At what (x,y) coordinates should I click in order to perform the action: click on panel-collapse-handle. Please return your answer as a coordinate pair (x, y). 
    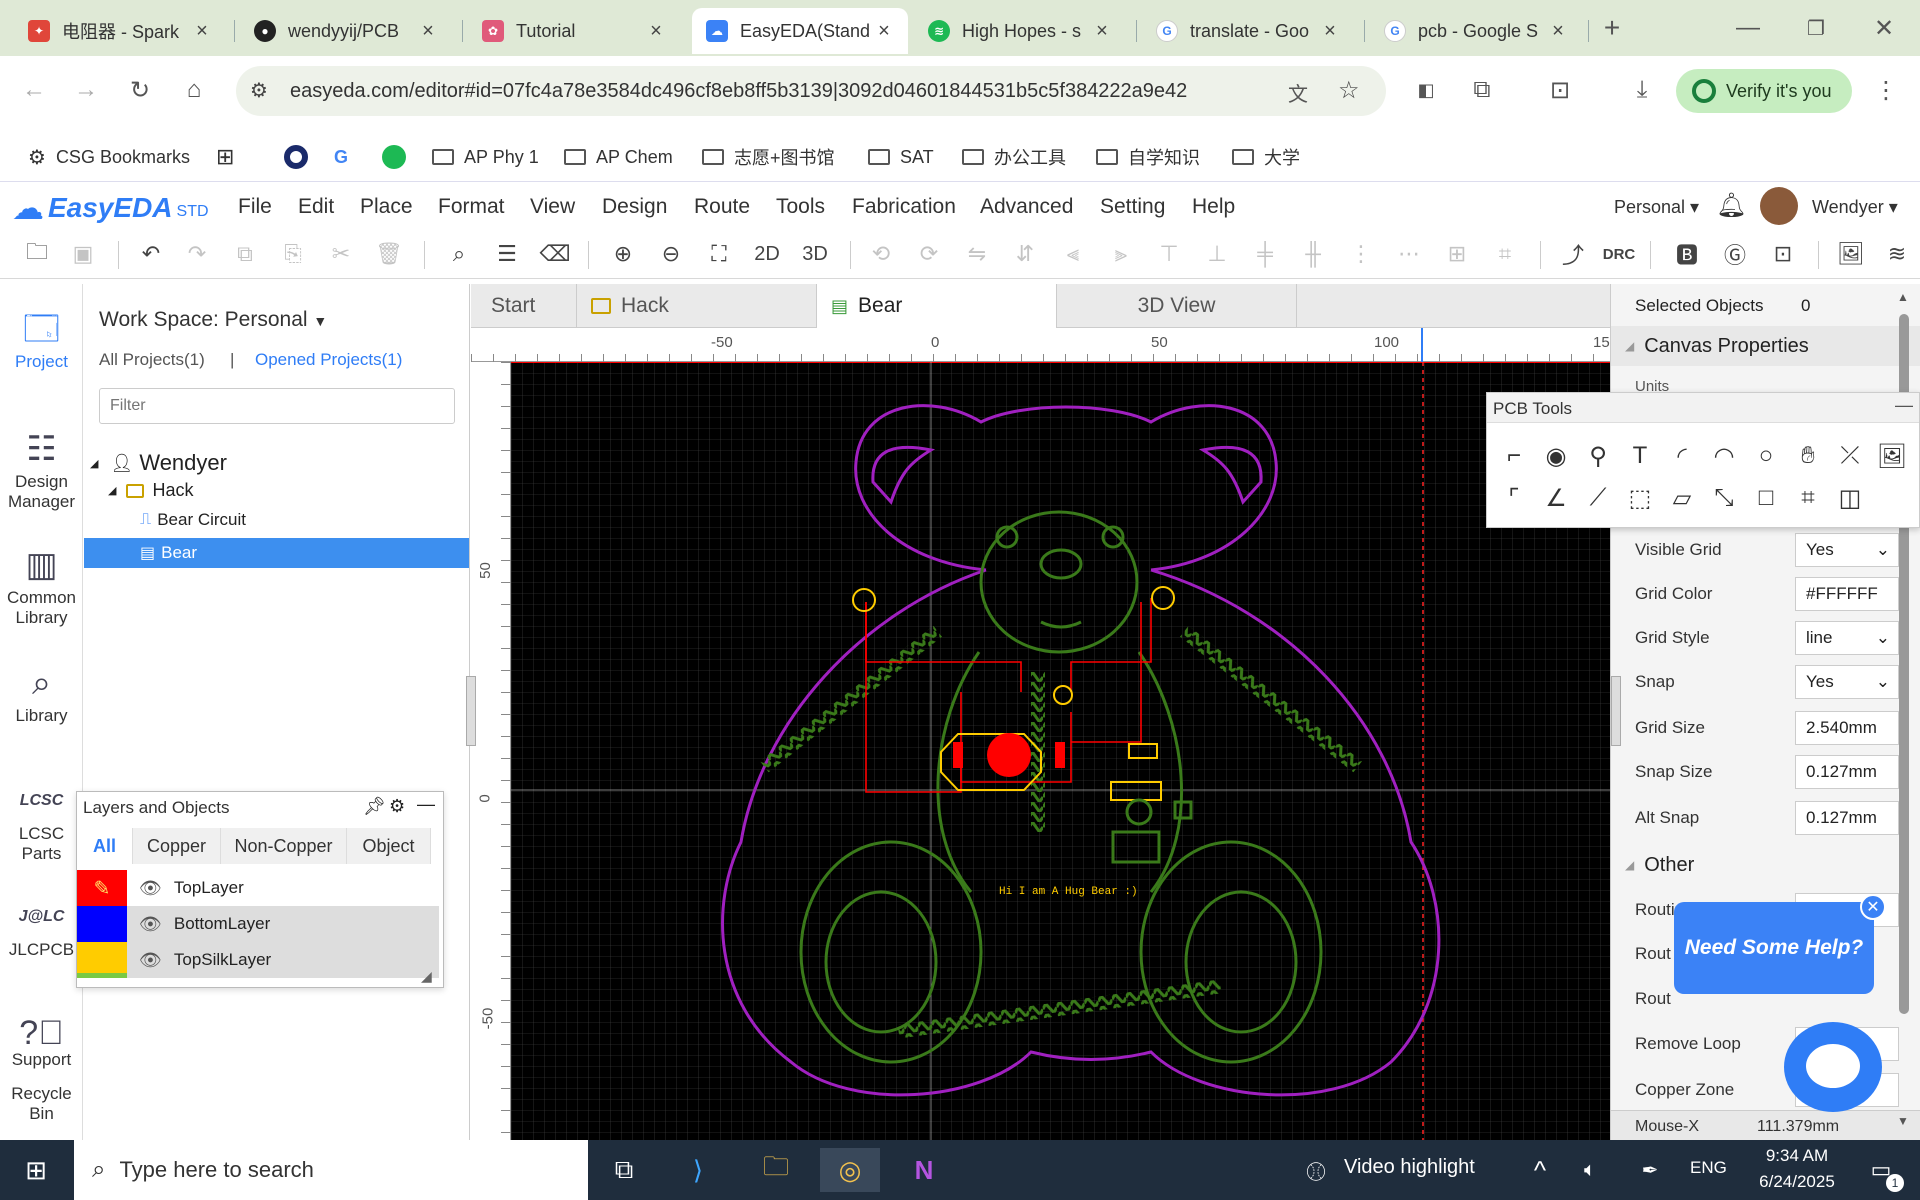
    Looking at the image, I should click on (471, 711).